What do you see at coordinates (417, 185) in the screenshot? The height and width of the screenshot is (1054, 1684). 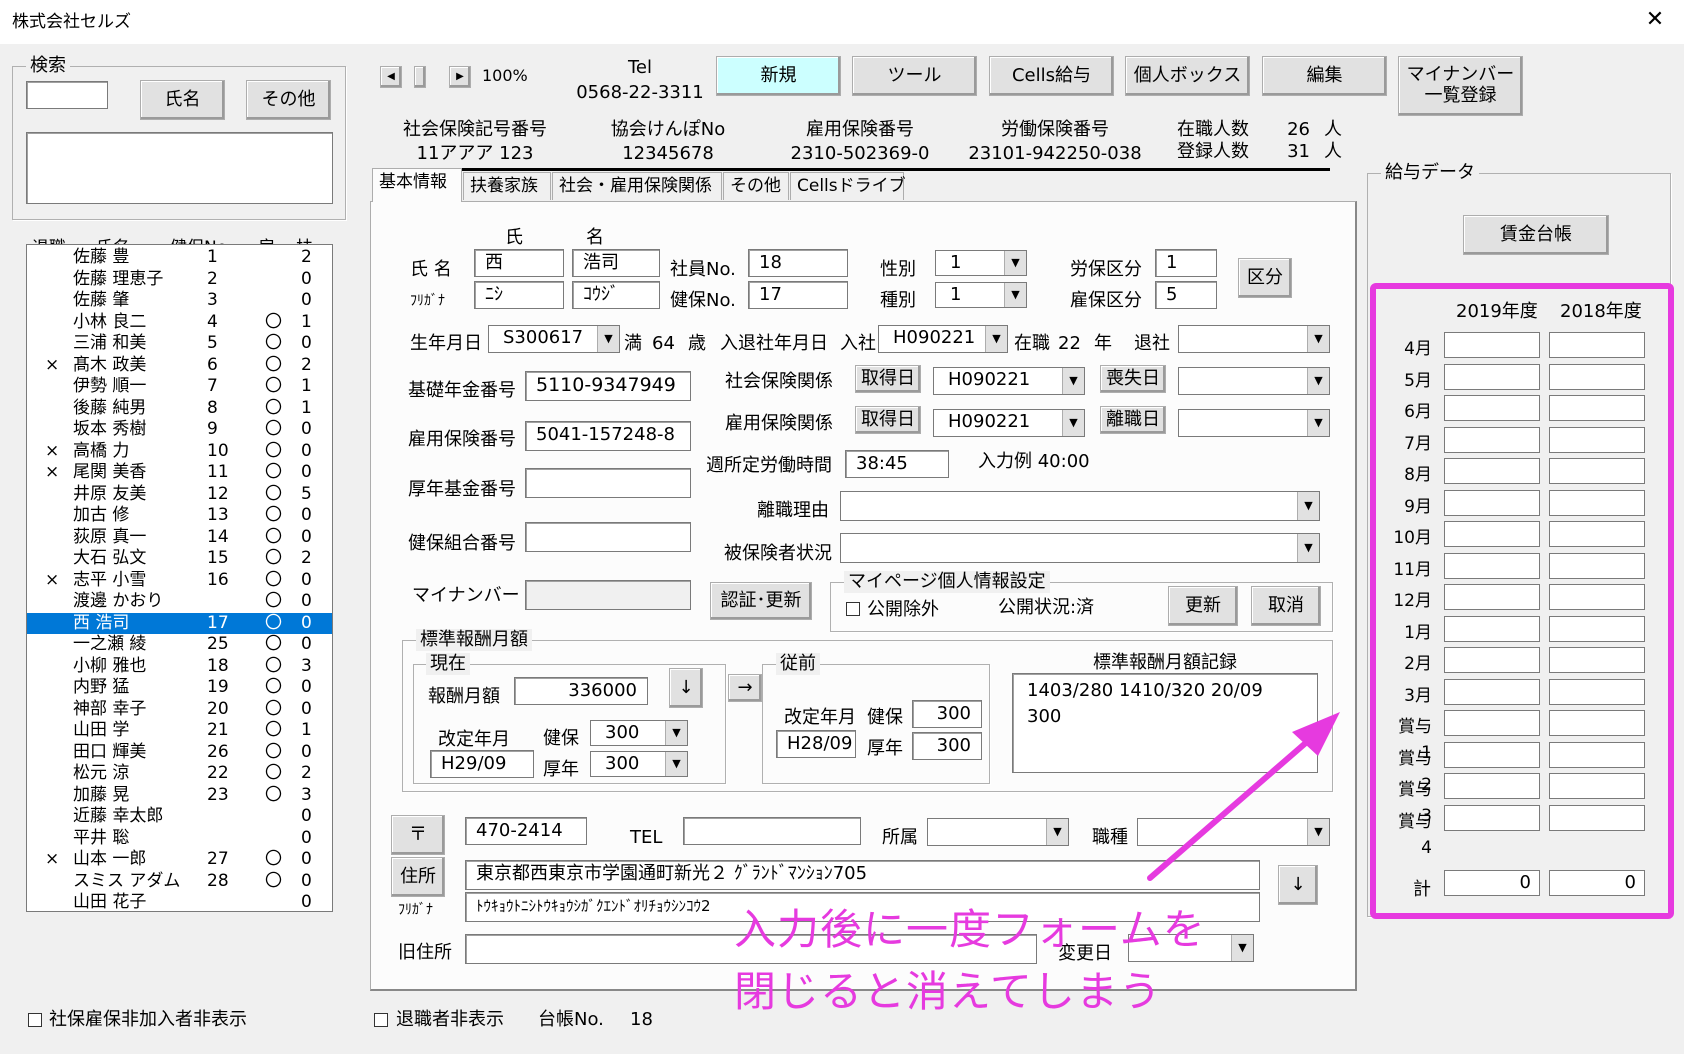 I see `tab-basic: 基本情報` at bounding box center [417, 185].